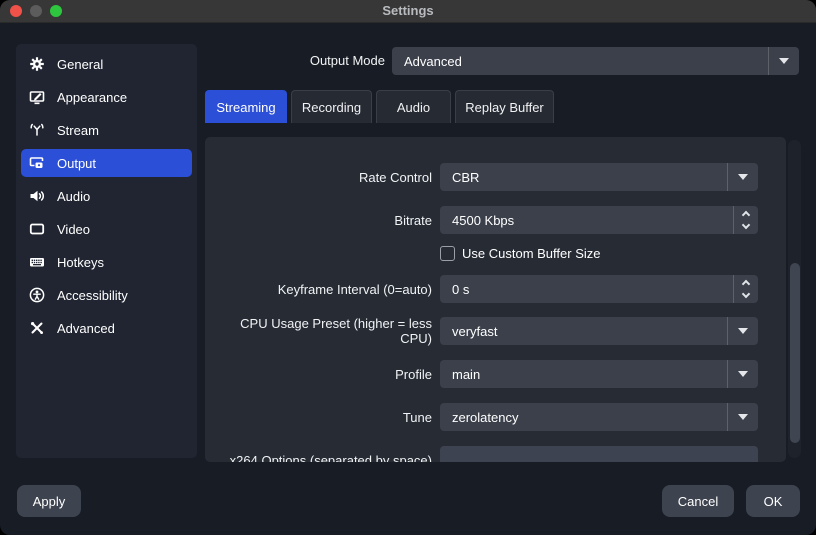  I want to click on cpu-usage-preset-value: veryfast, so click(475, 331).